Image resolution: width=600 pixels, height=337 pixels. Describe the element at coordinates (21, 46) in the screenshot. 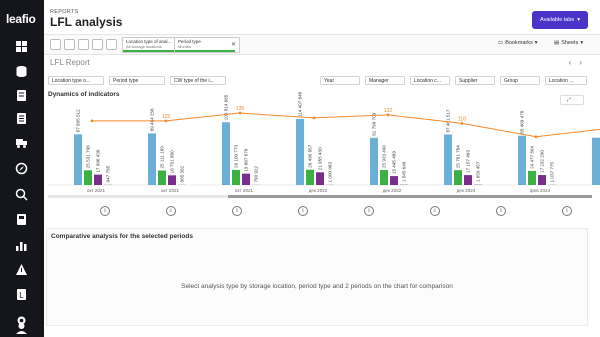

I see `dashboard-icon` at that location.